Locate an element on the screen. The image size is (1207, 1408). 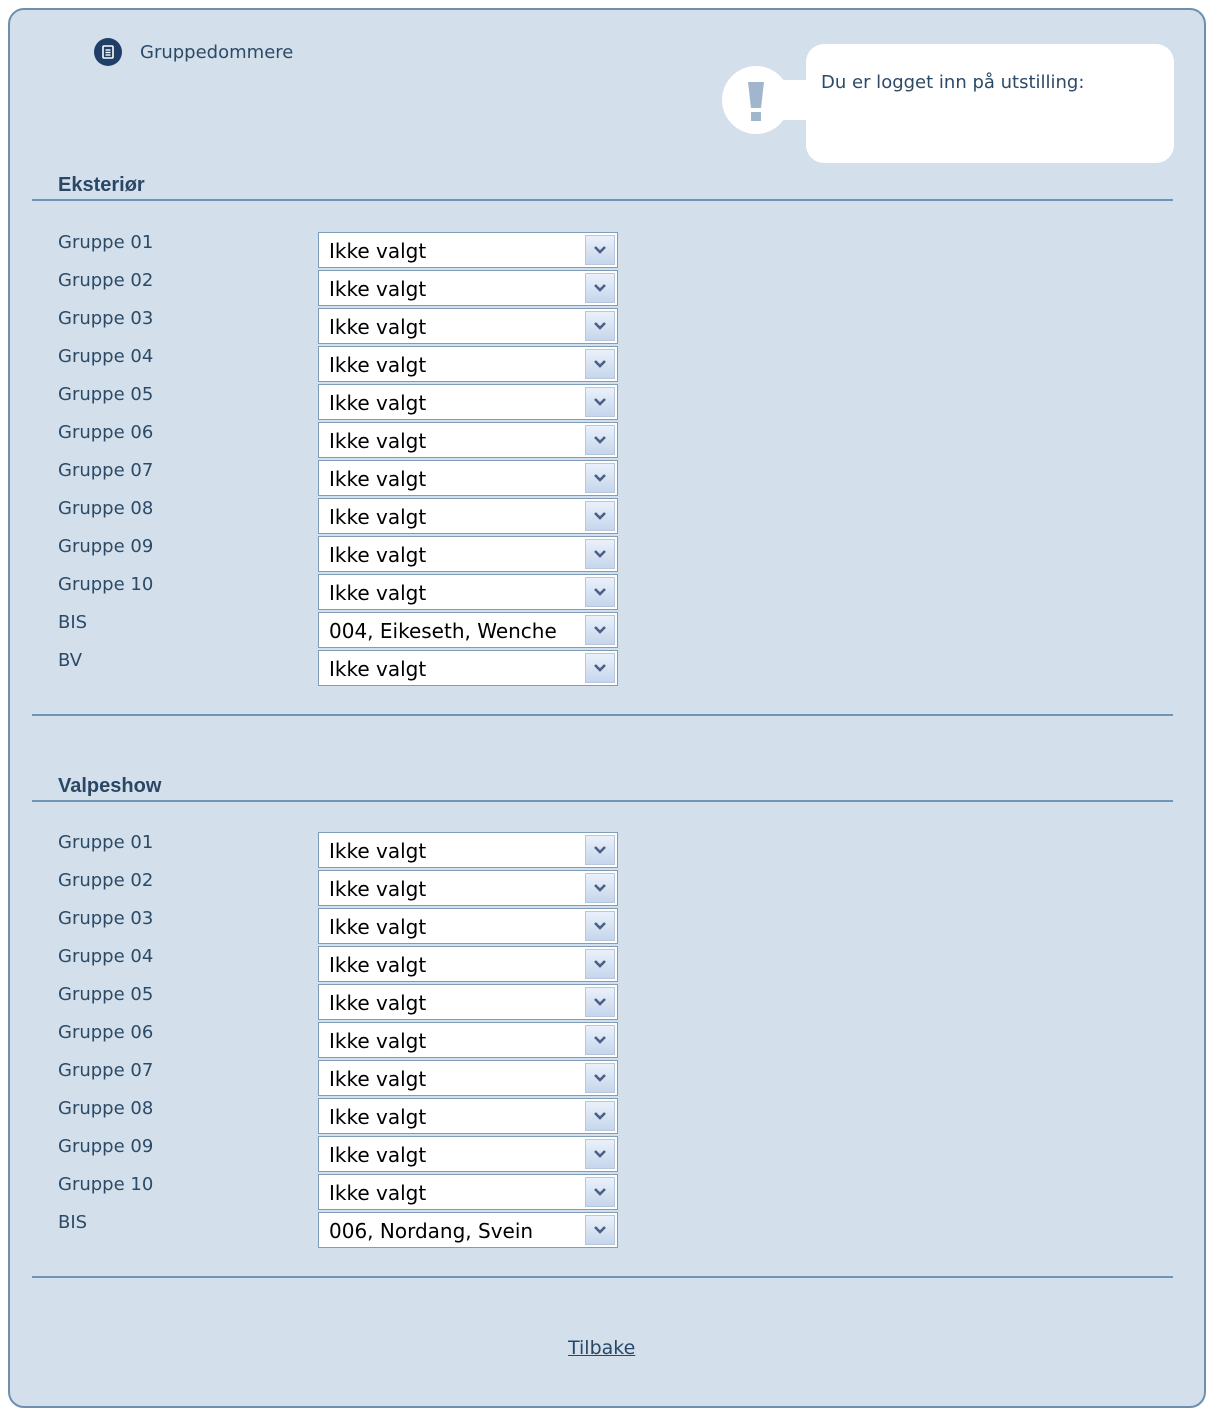
judge-select: 006, Nordang, Svein is located at coordinates (468, 1230).